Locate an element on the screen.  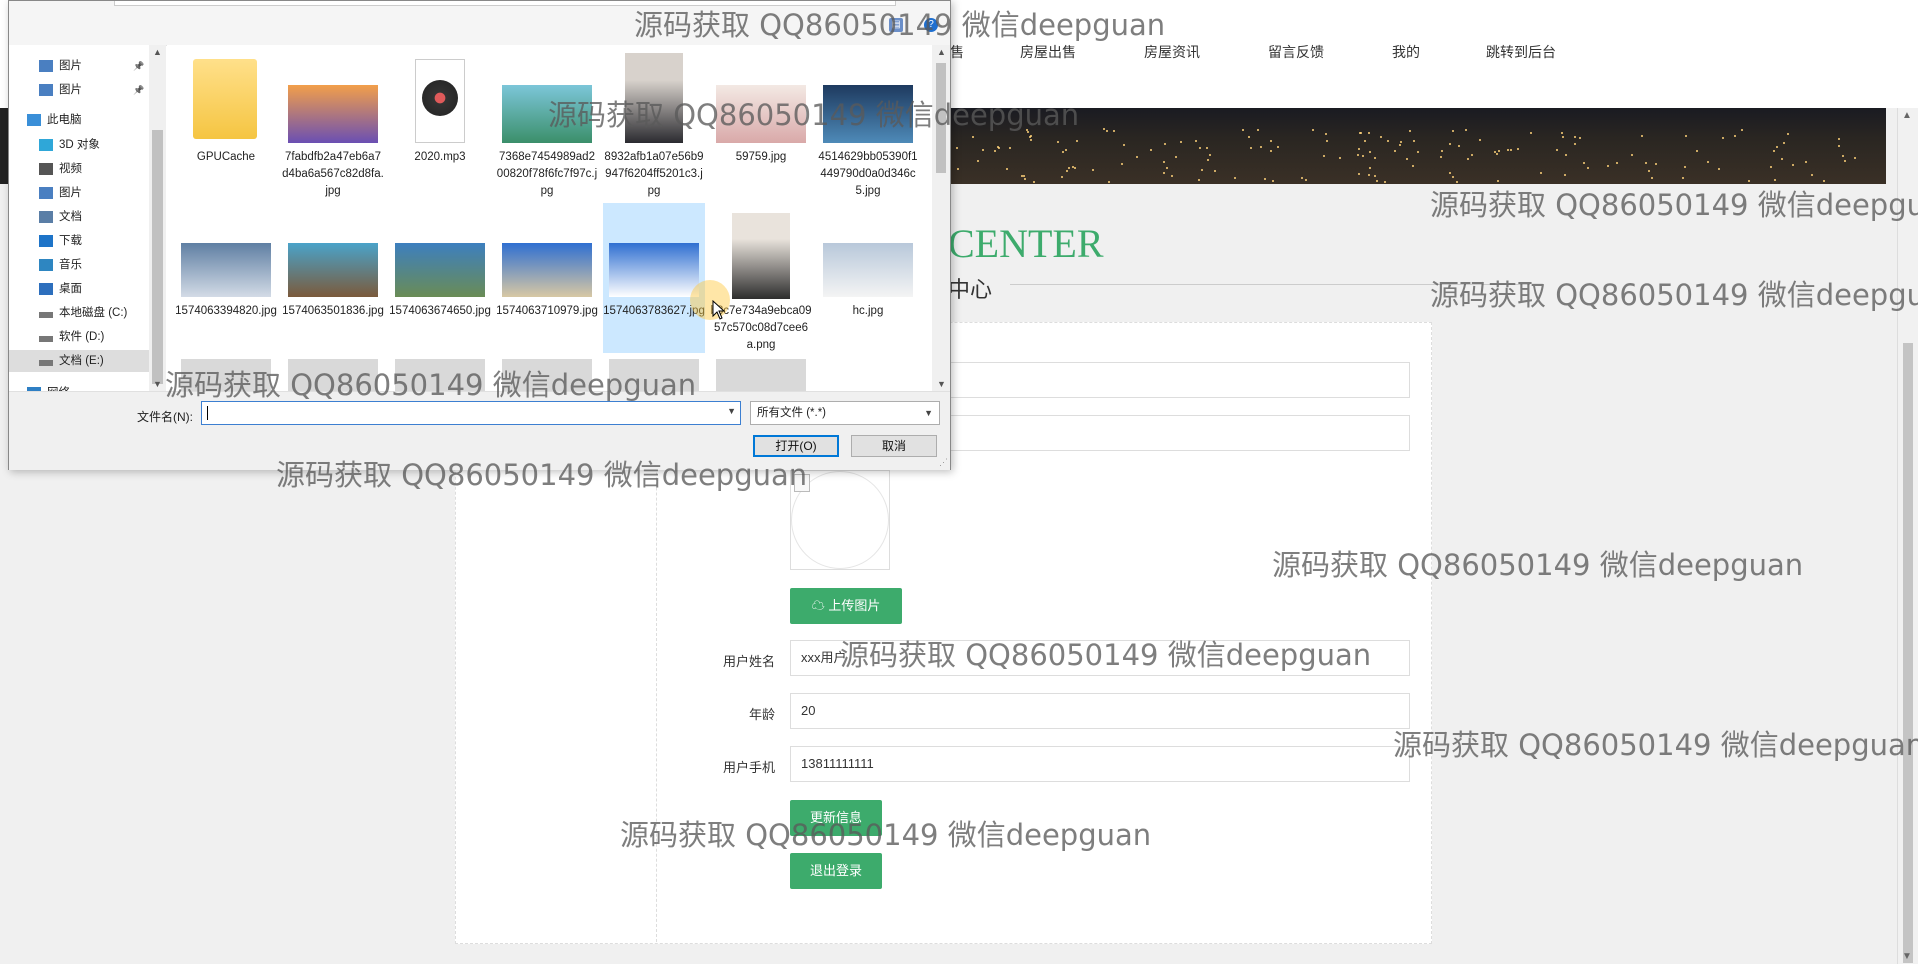
drive-icon is located at coordinates (46, 315).